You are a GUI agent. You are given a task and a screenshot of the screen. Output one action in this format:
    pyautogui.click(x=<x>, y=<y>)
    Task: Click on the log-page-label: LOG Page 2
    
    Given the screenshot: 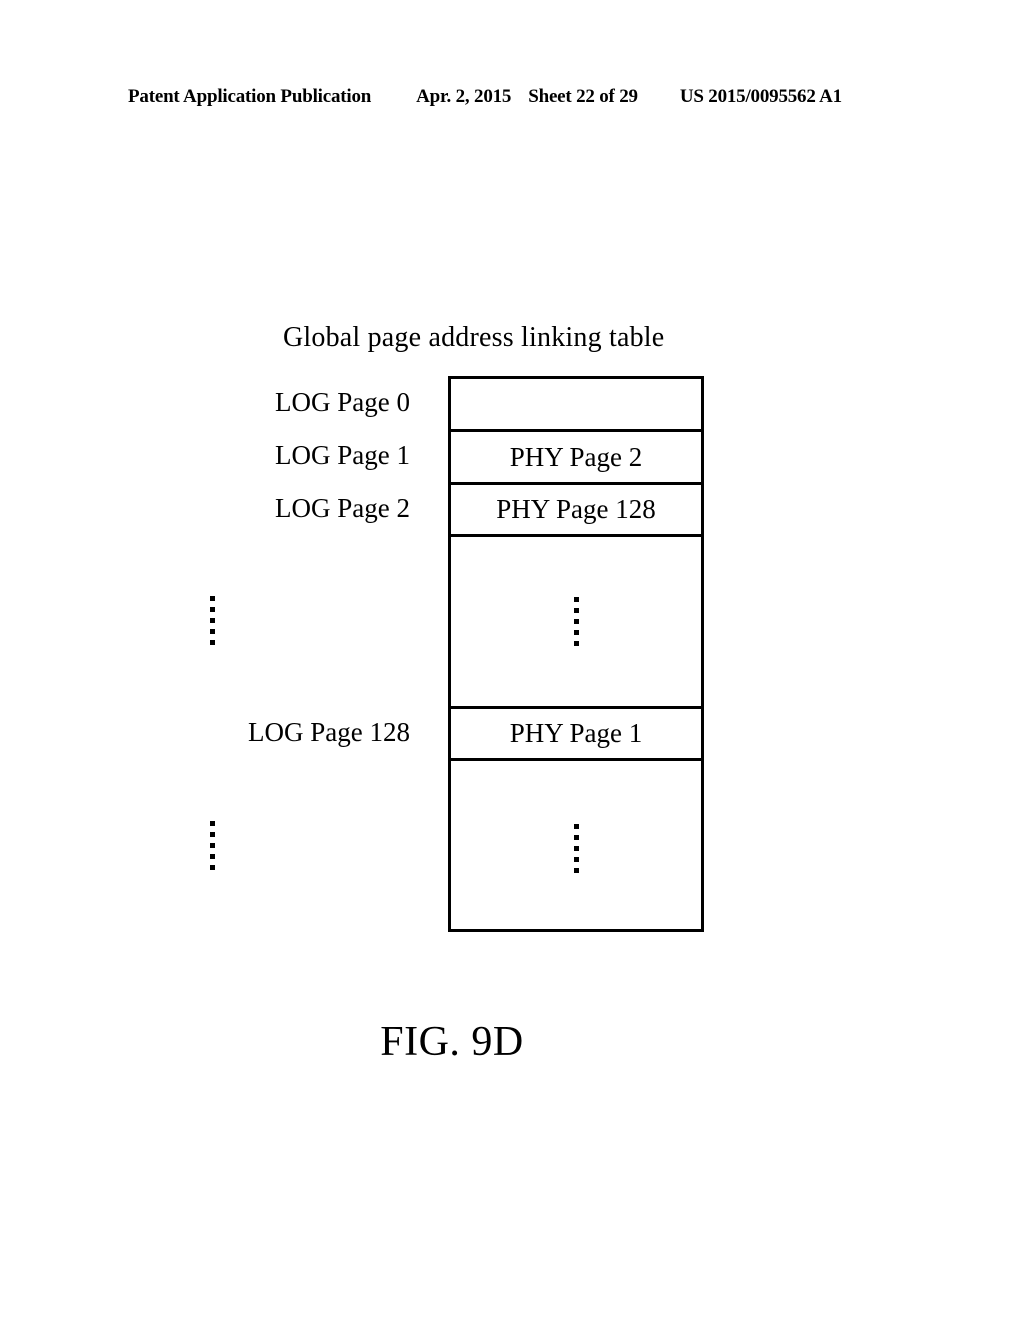 What is the action you would take?
    pyautogui.click(x=295, y=508)
    